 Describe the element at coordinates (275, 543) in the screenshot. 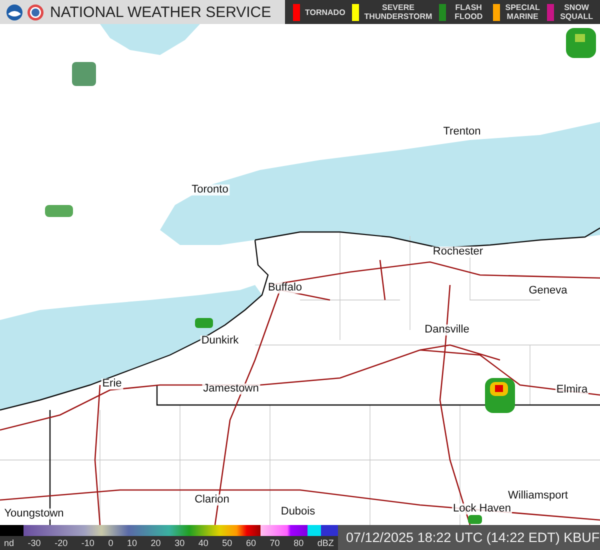

I see `scale-tick-label: 70` at that location.